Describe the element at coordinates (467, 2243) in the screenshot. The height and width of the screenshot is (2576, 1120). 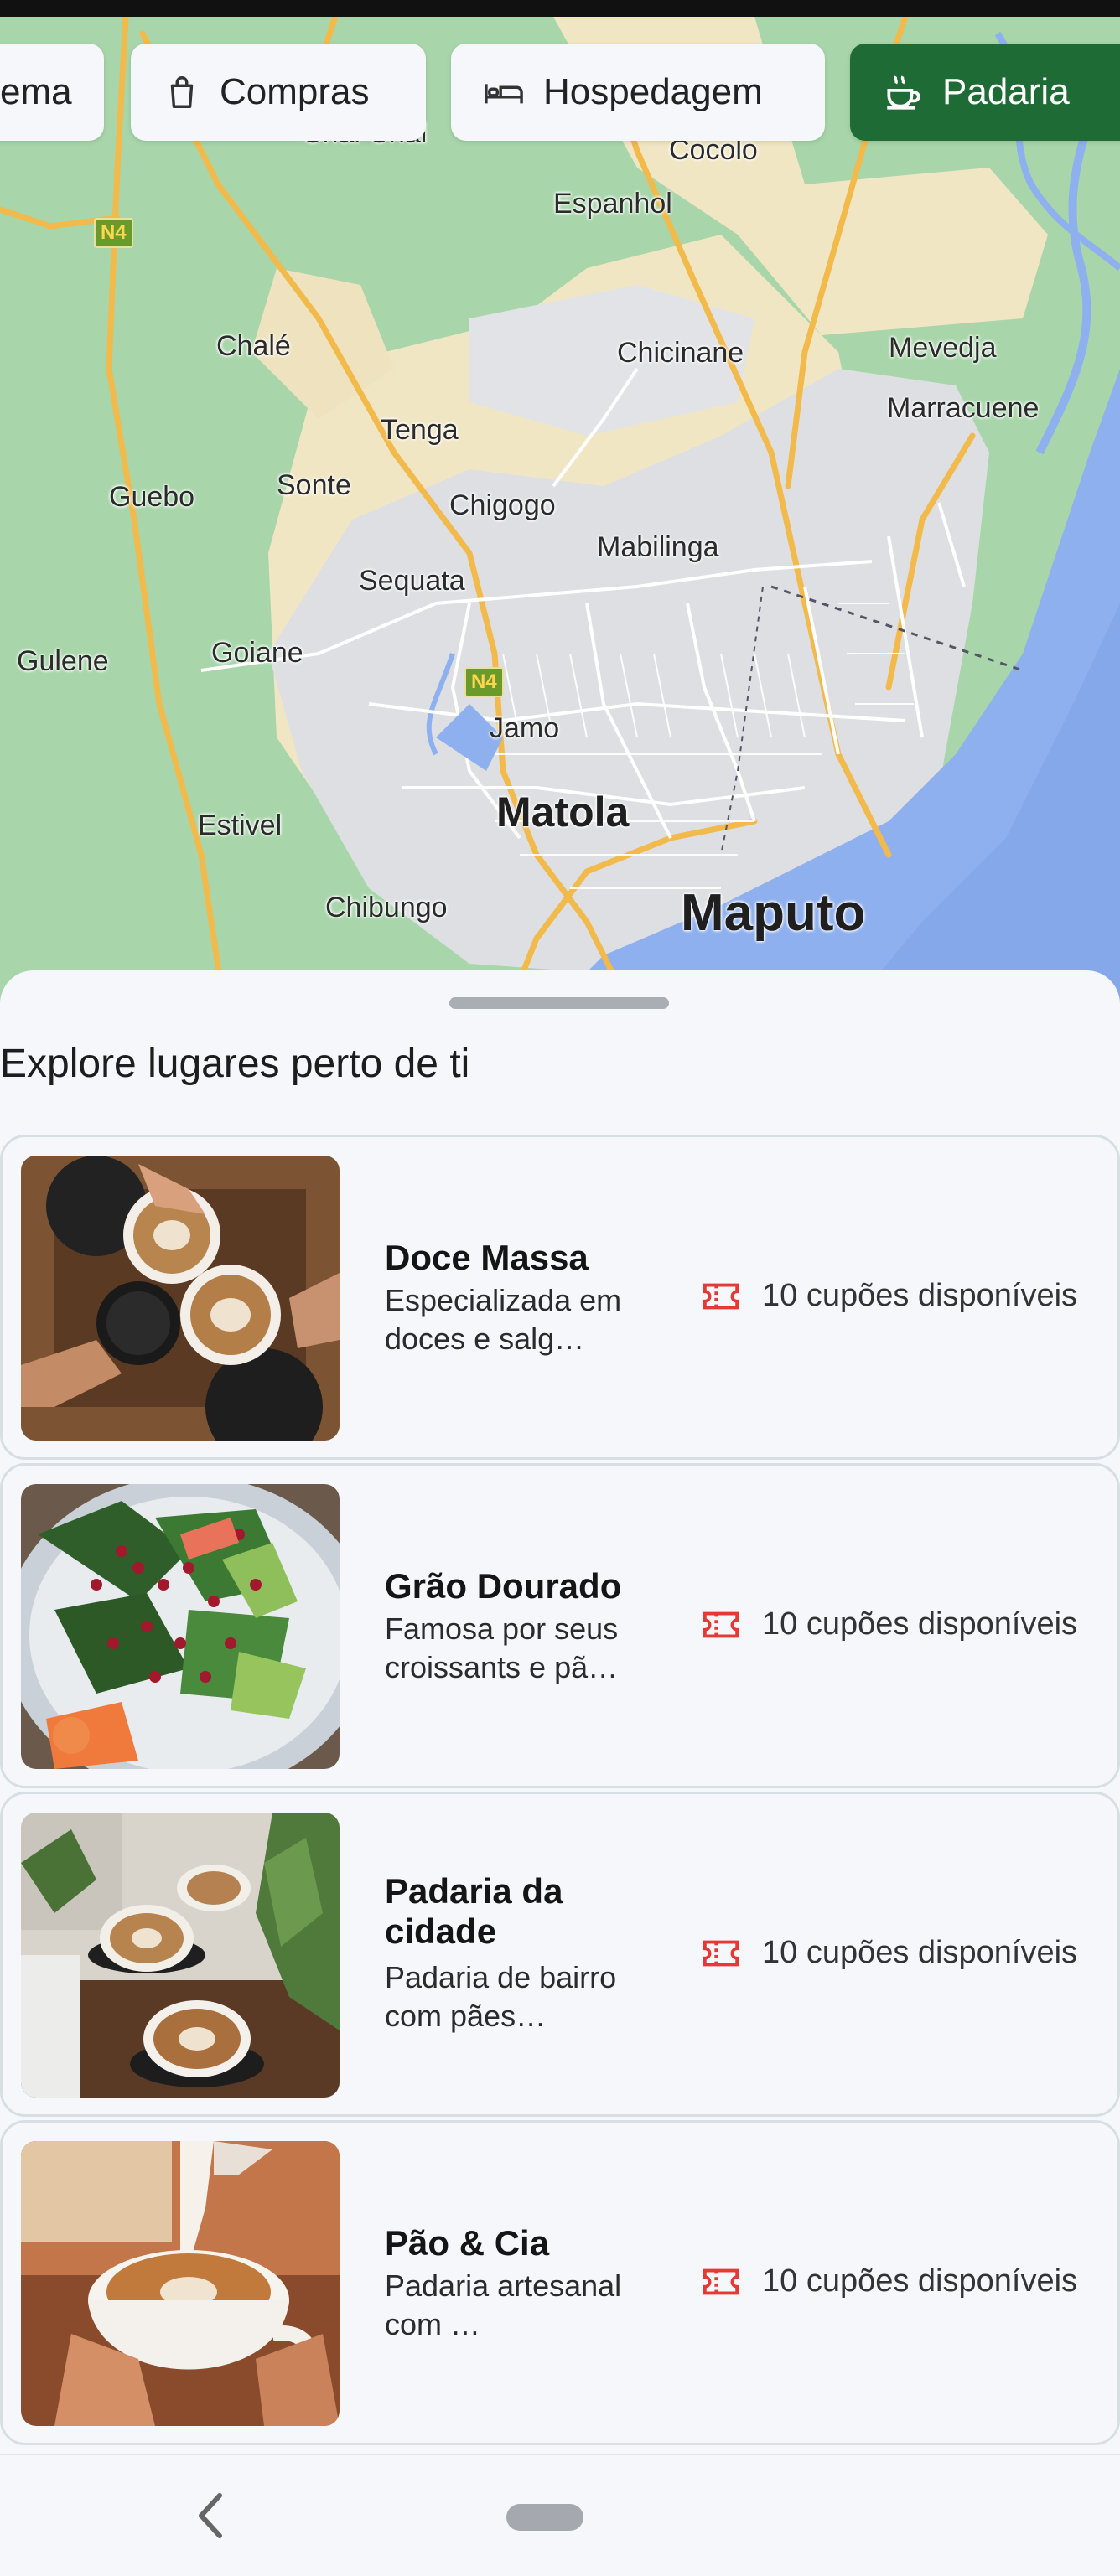
I see `place-name: Pão & Cia` at that location.